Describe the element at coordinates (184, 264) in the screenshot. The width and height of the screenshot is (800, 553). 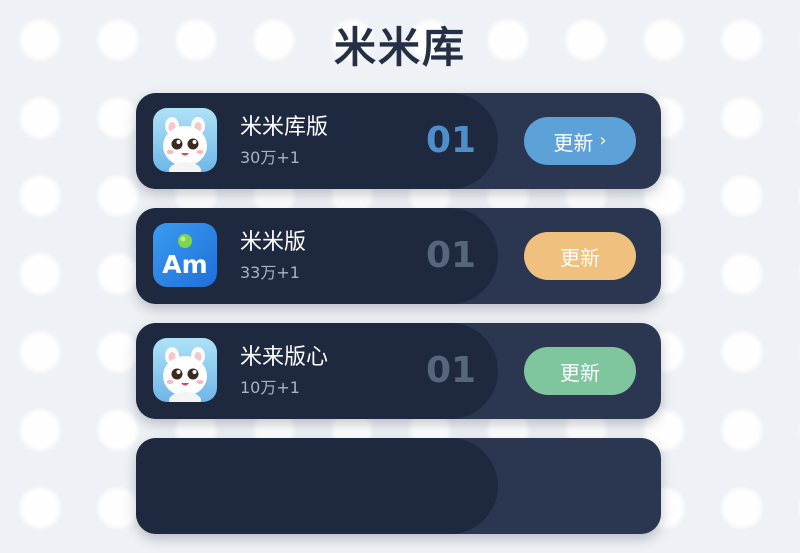
I see `am-logo-text: Am` at that location.